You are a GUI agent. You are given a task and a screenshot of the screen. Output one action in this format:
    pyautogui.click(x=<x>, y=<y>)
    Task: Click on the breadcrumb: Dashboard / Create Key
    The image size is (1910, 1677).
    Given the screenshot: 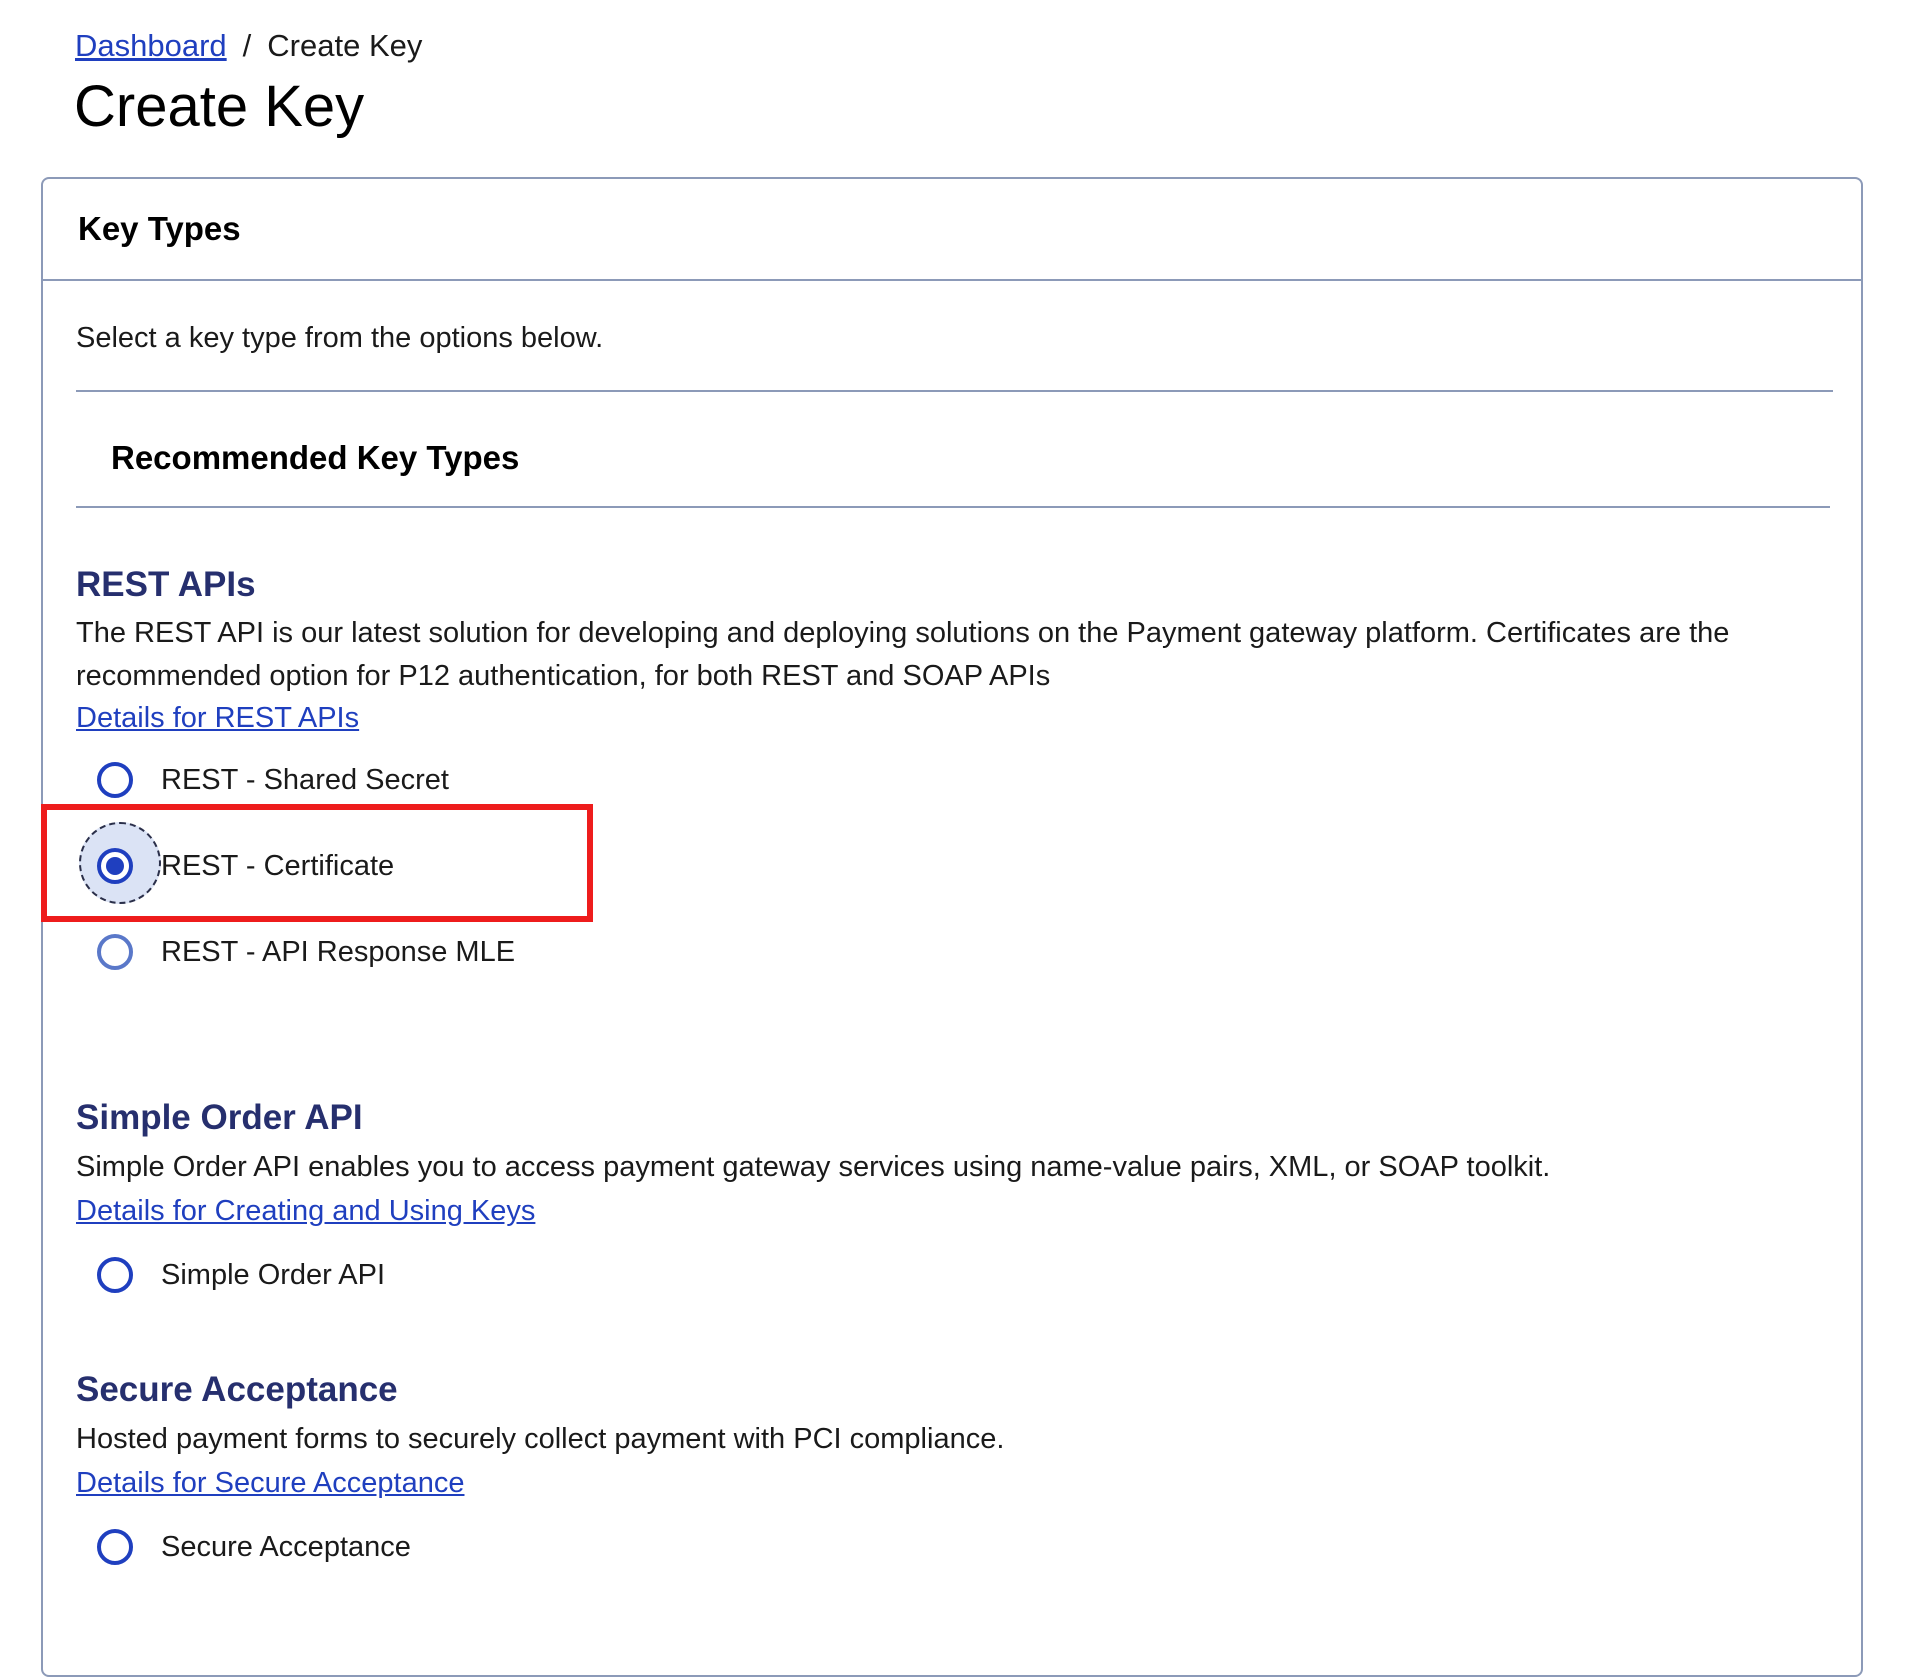 What is the action you would take?
    pyautogui.click(x=248, y=46)
    